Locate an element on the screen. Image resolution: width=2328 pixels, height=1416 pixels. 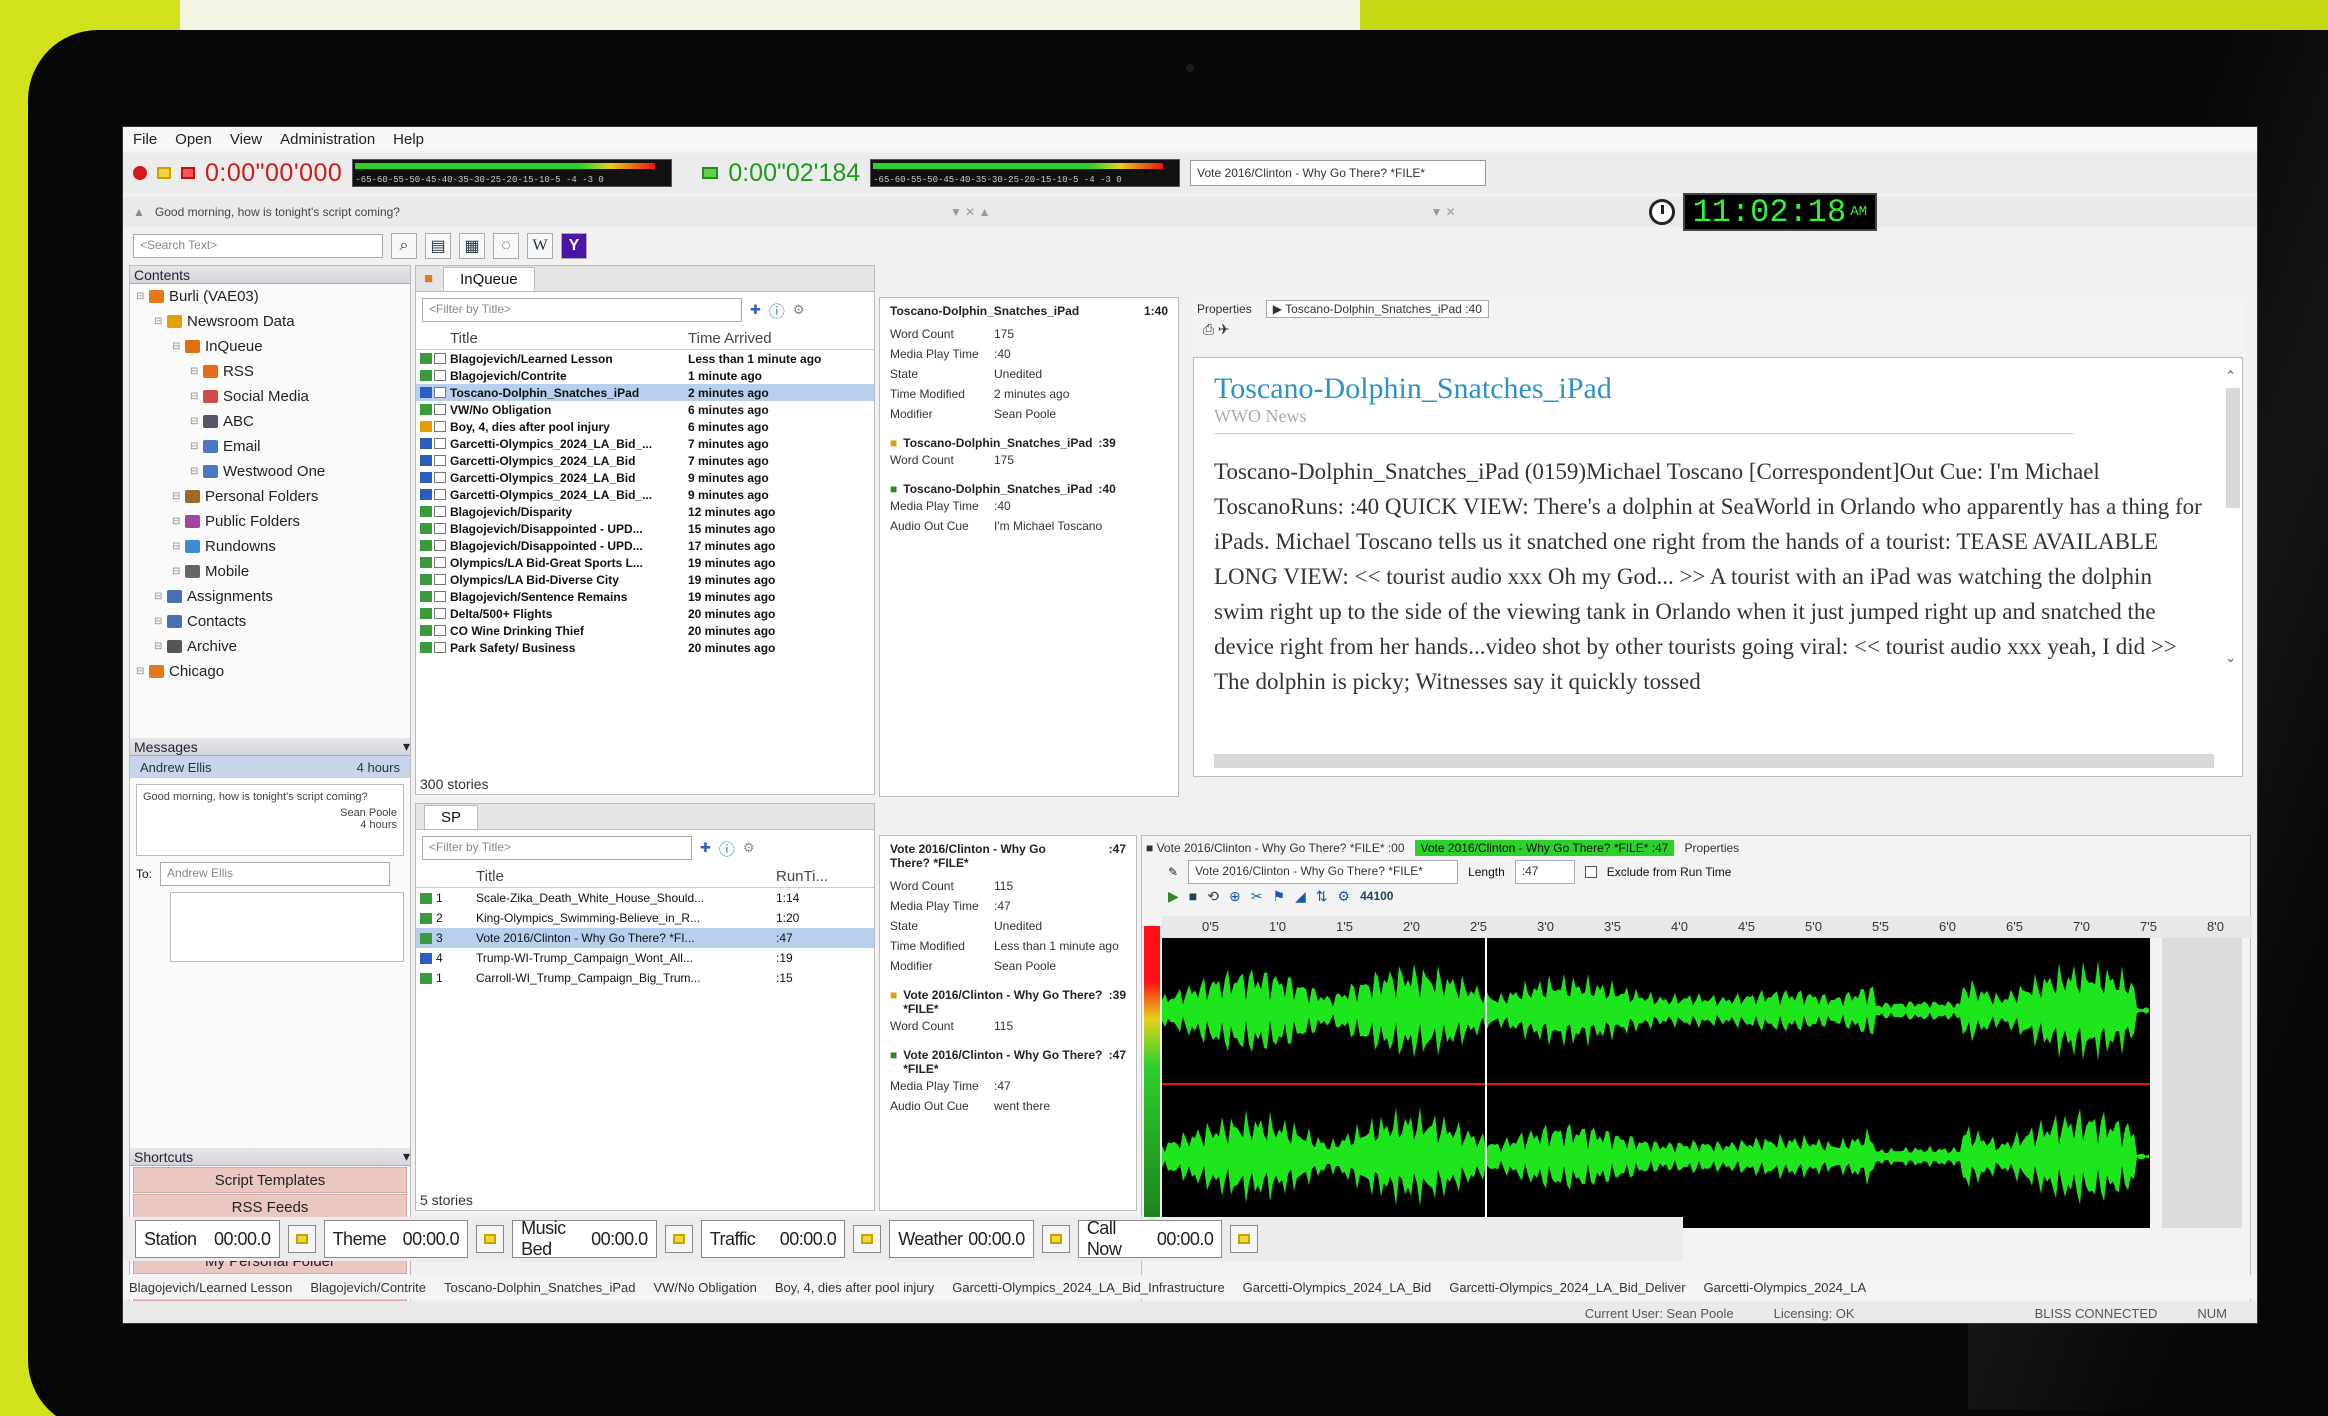
scroll-down-icon: ⌄ is located at coordinates (2230, 658).